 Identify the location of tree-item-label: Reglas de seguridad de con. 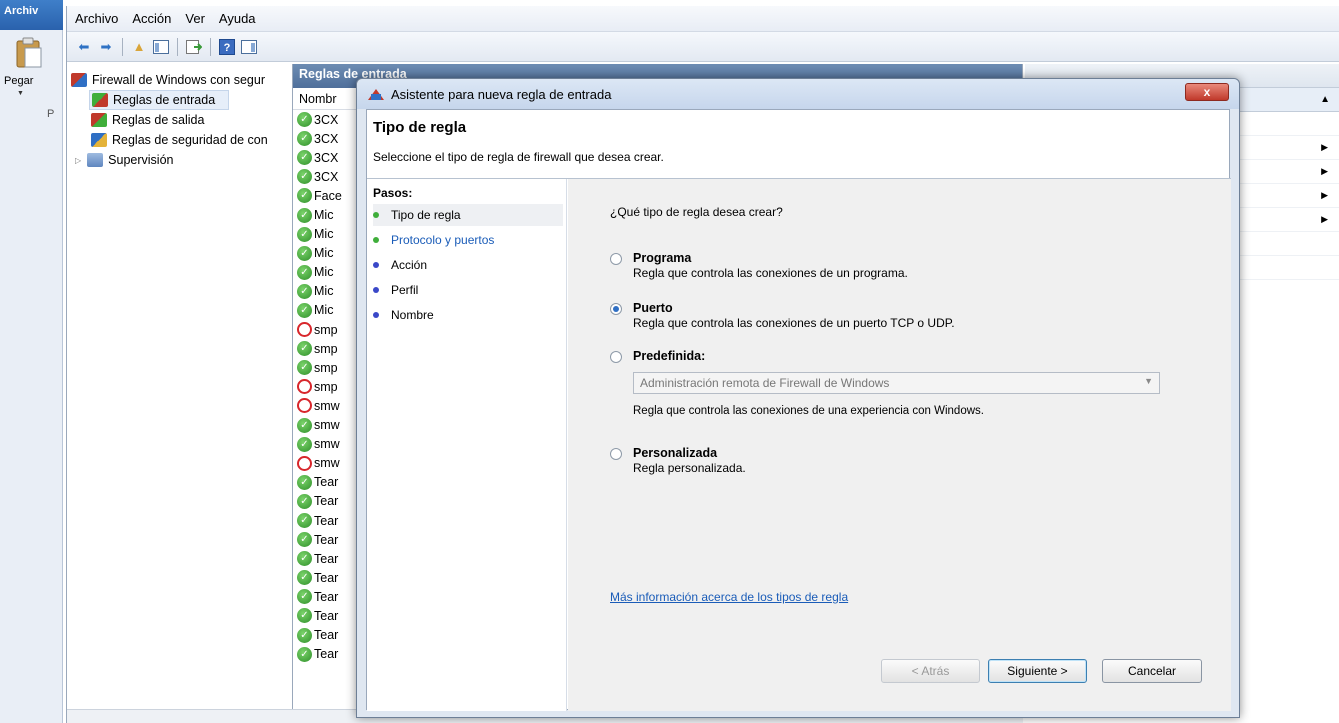
(190, 140).